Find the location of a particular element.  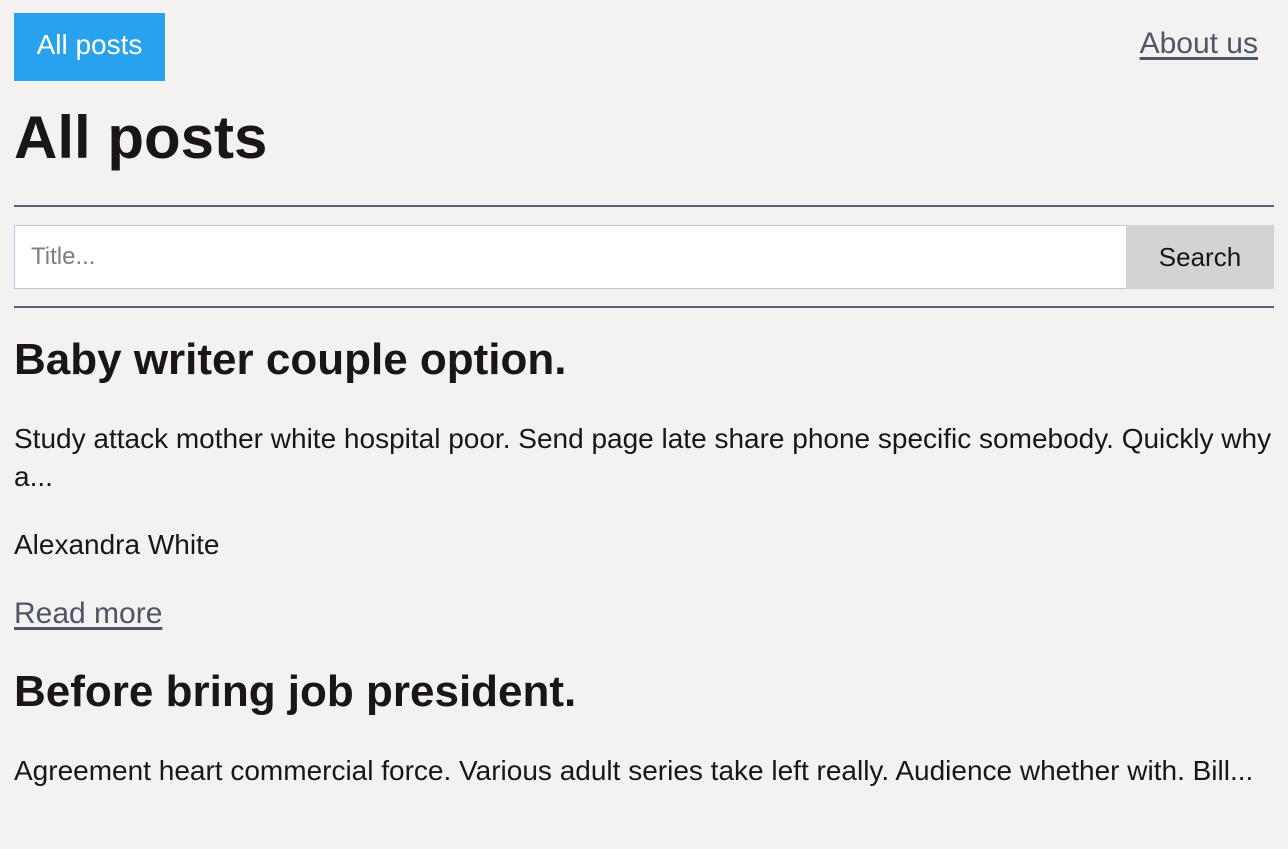

divider-top is located at coordinates (644, 206).